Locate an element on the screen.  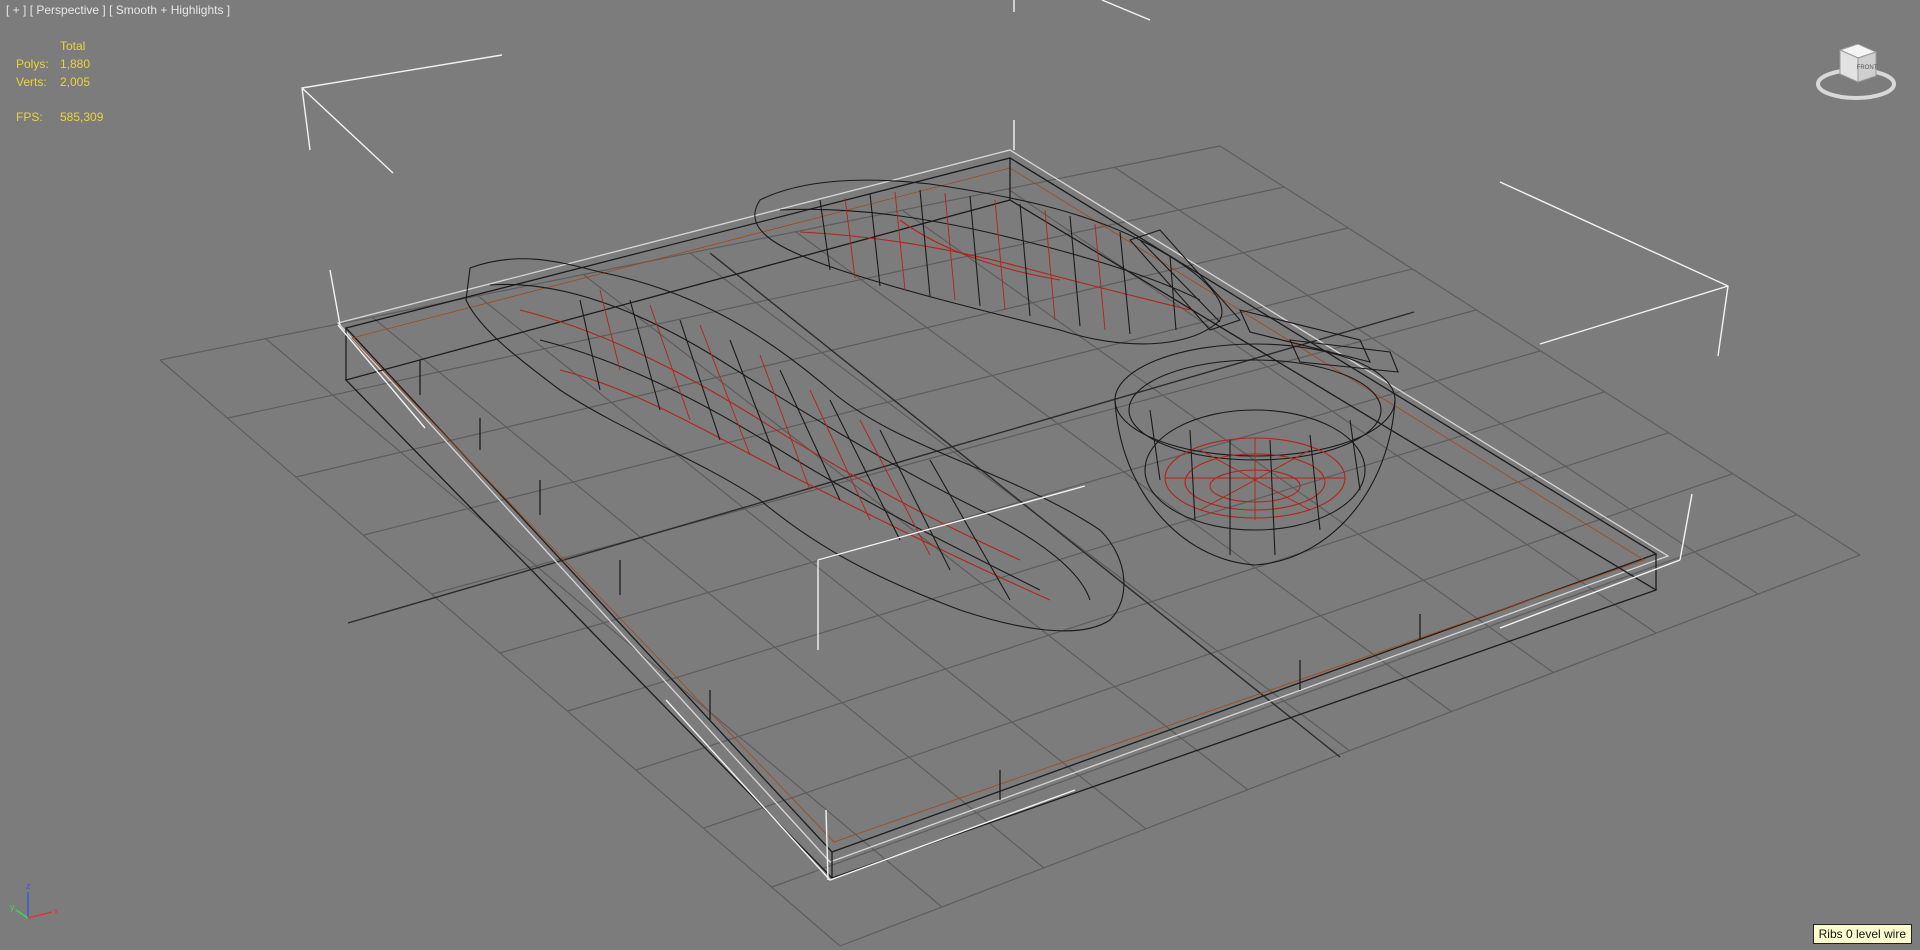
stats-fps-value: 585,309 is located at coordinates (82, 117).